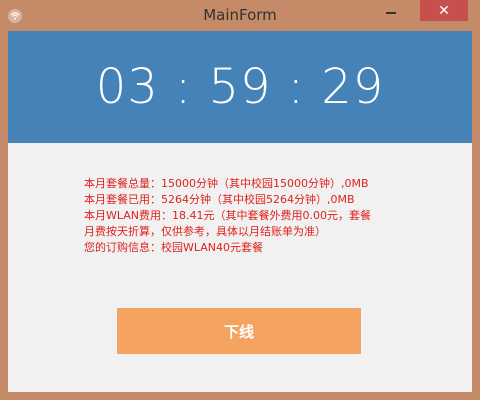 Image resolution: width=480 pixels, height=400 pixels. I want to click on close-button: ✕, so click(444, 10).